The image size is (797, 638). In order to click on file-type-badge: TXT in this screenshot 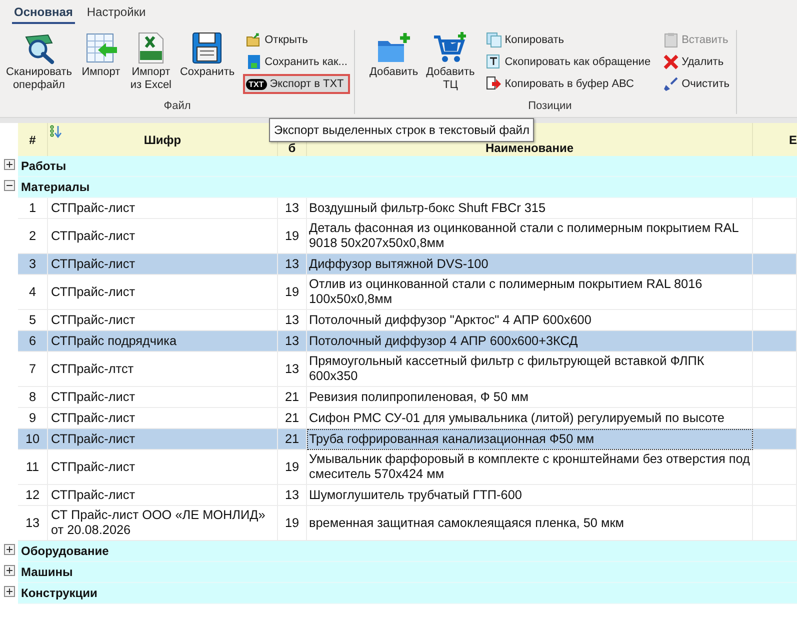, I will do `click(256, 84)`.